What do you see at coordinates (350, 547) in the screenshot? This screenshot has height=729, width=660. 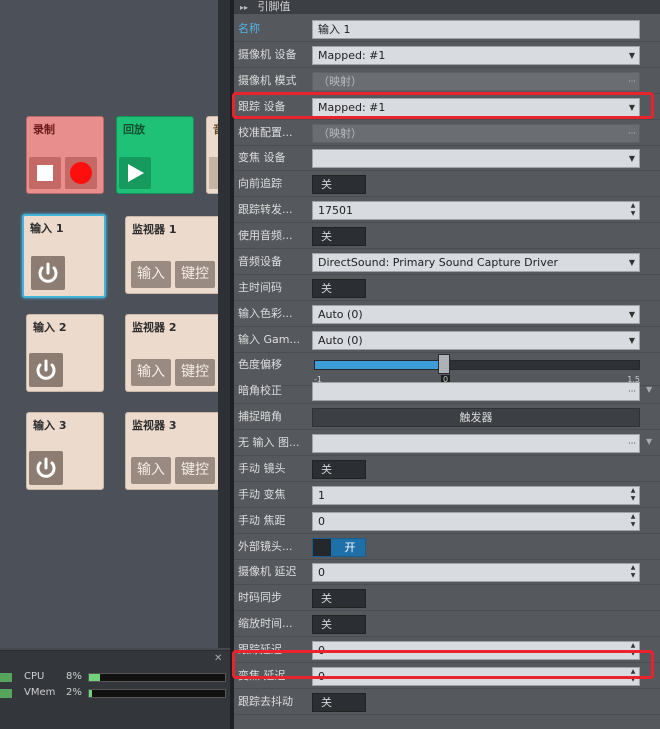 I see `toggle-state-label: 开` at bounding box center [350, 547].